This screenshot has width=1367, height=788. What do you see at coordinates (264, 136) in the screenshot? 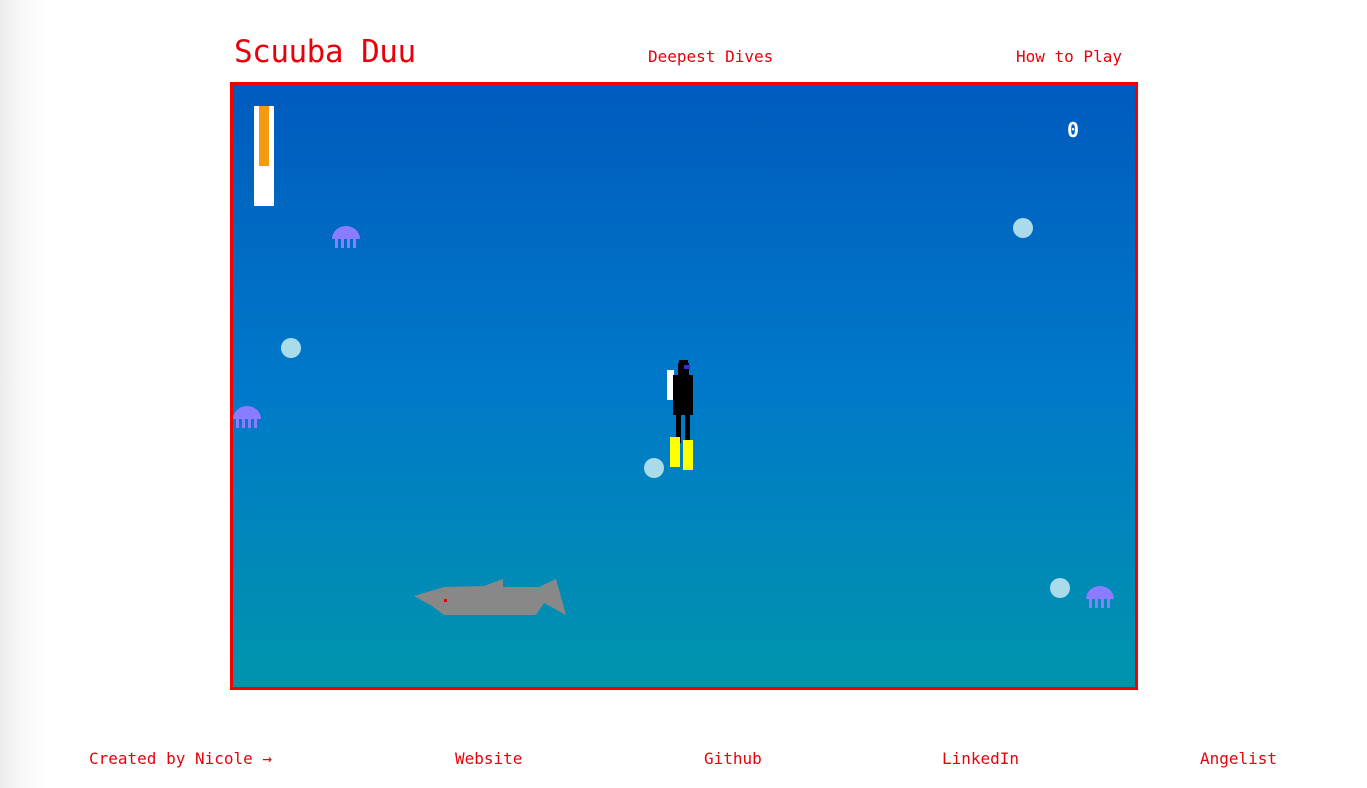
I see `air-meter-fill` at bounding box center [264, 136].